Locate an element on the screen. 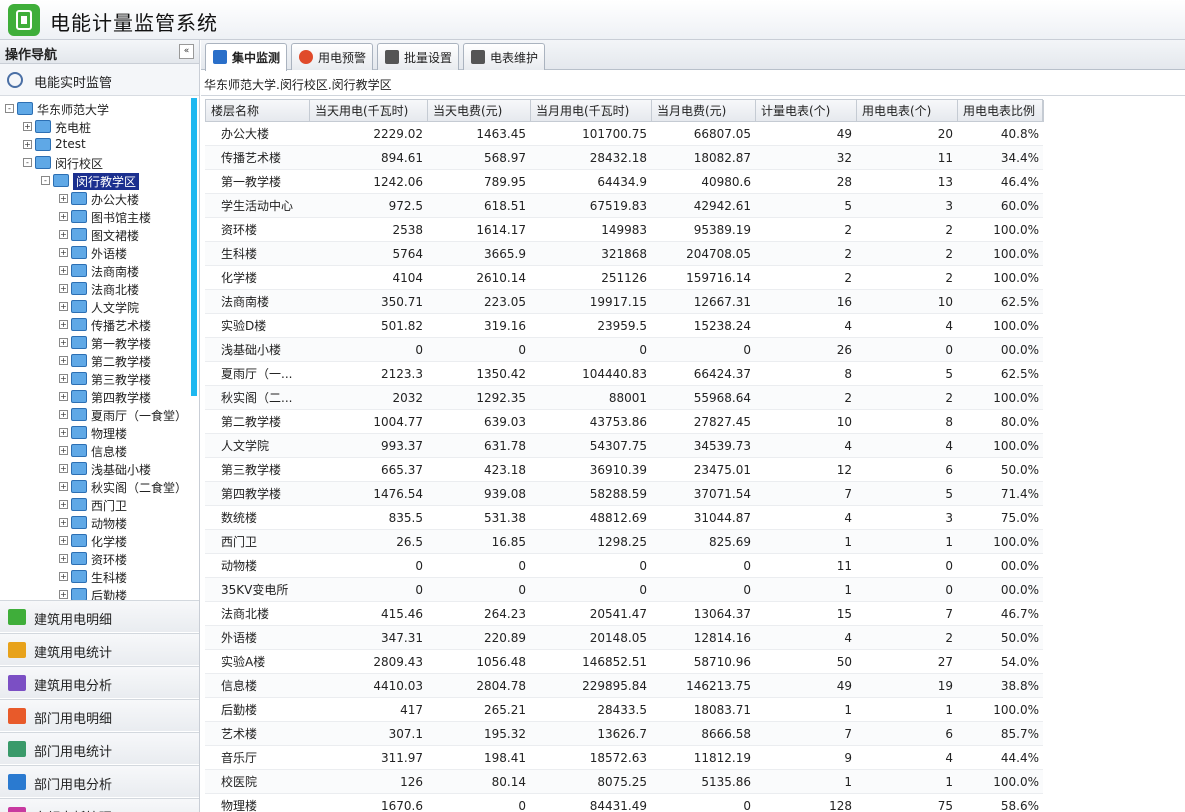 The height and width of the screenshot is (812, 1185). accordion-item: 建筑用电统计 is located at coordinates (99, 649).